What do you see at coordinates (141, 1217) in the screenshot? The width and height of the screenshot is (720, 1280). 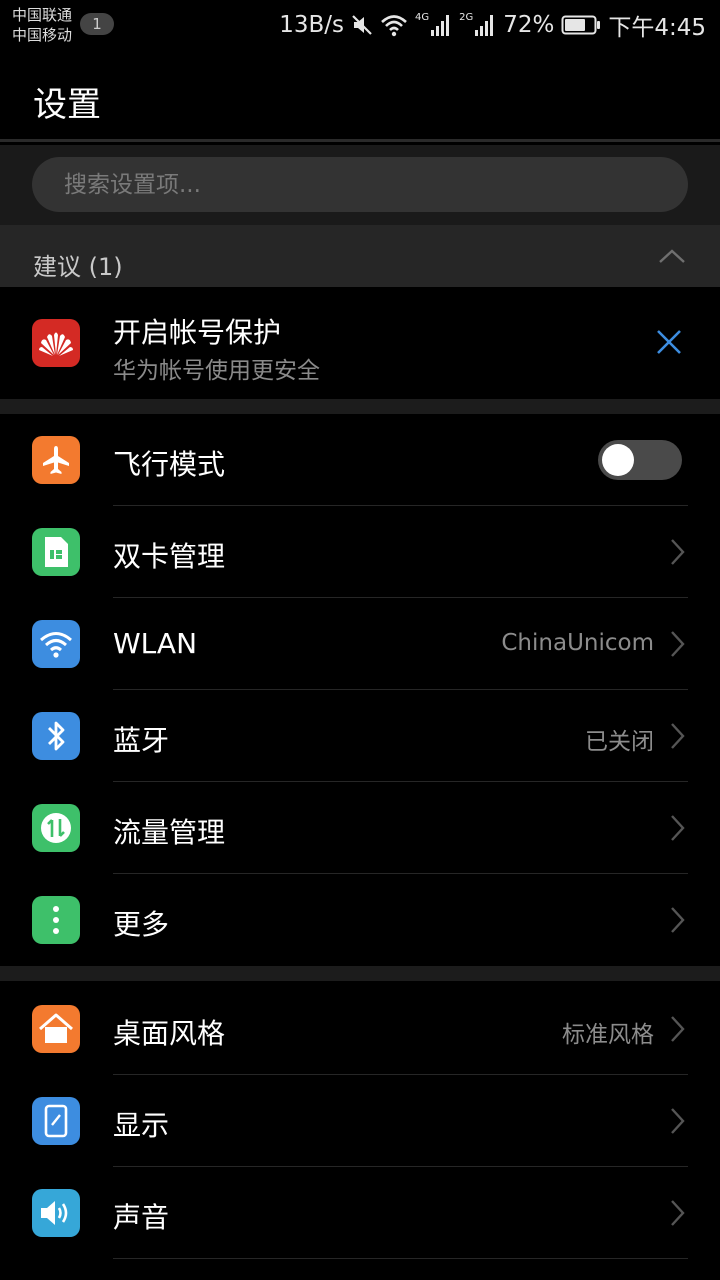 I see `sound-label: 声音` at bounding box center [141, 1217].